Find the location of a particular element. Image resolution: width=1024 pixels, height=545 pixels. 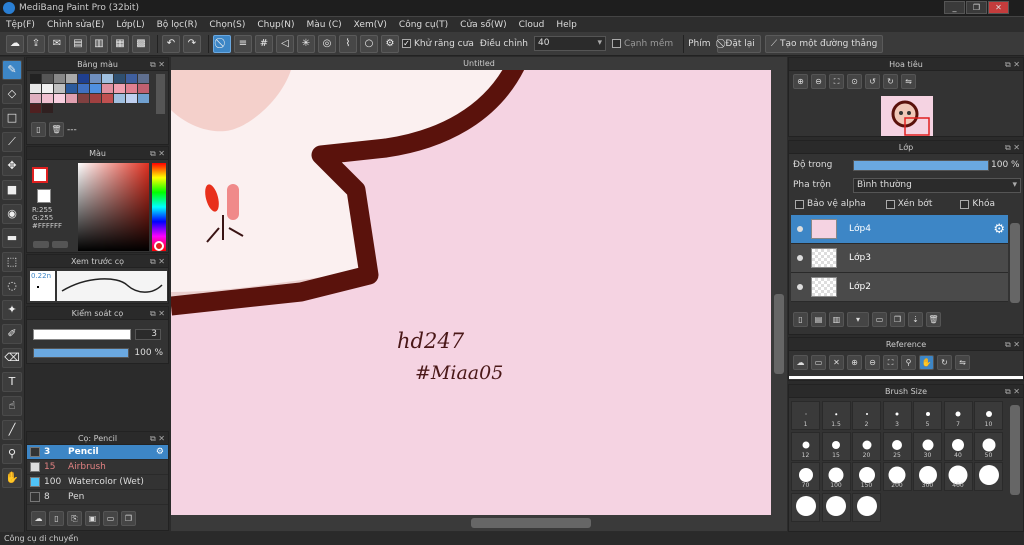

brush-size-cell: 12 is located at coordinates (805, 446).